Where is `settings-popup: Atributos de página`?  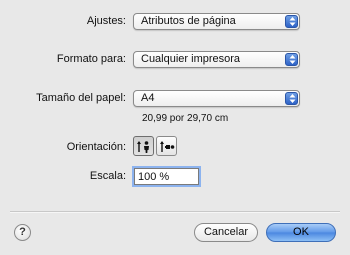
settings-popup: Atributos de página is located at coordinates (216, 21).